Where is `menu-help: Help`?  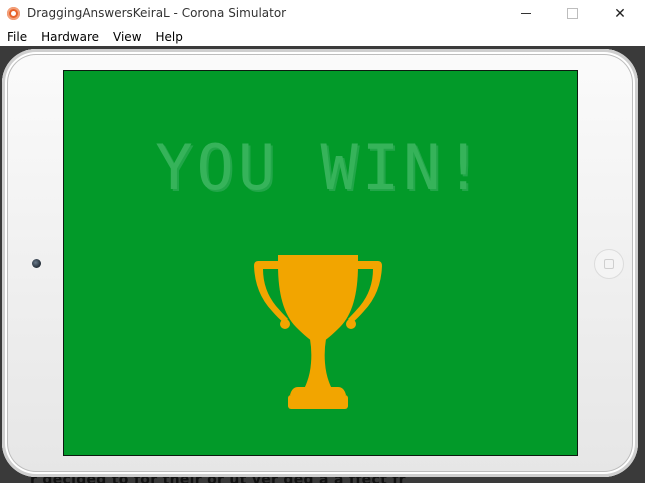
menu-help: Help is located at coordinates (169, 37).